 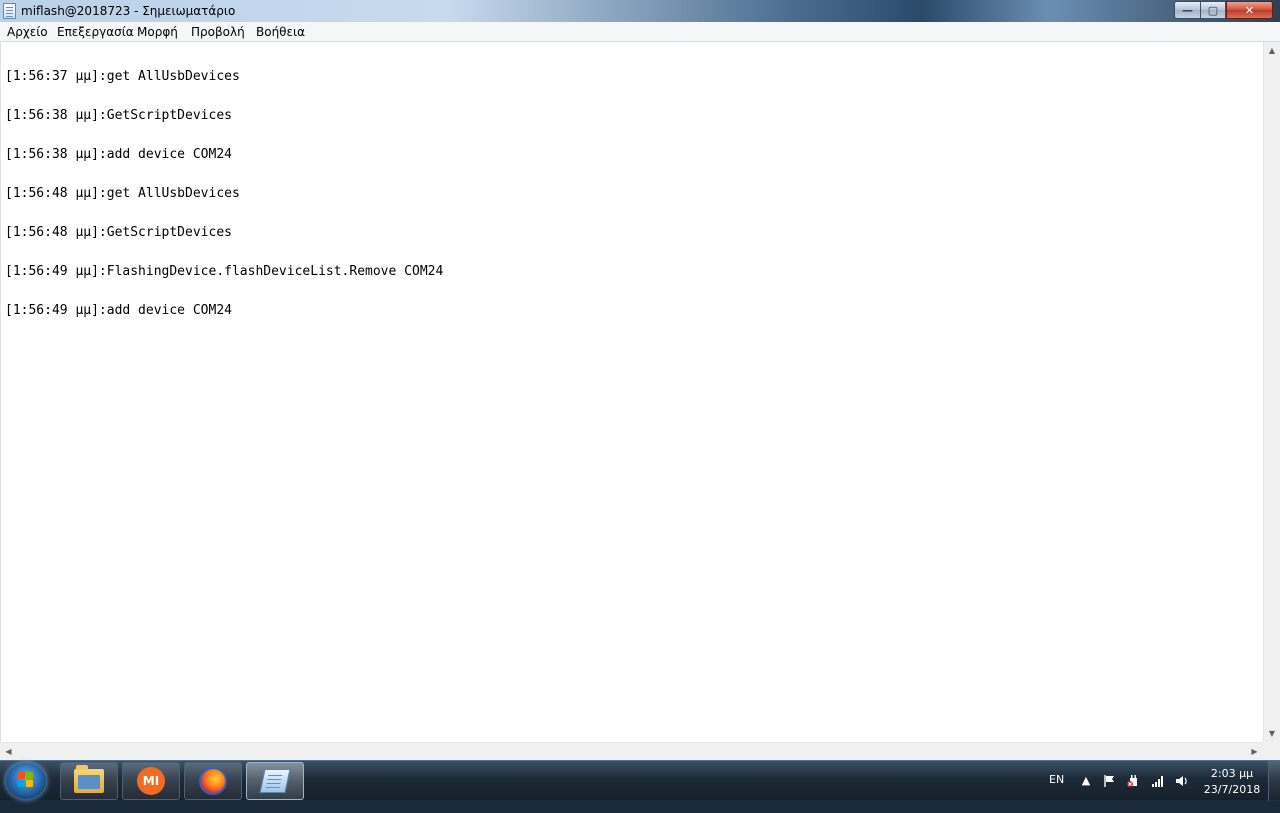 I want to click on taskbar: MI EN ▲ 2:03 μμ 23/7/2018, so click(x=640, y=780).